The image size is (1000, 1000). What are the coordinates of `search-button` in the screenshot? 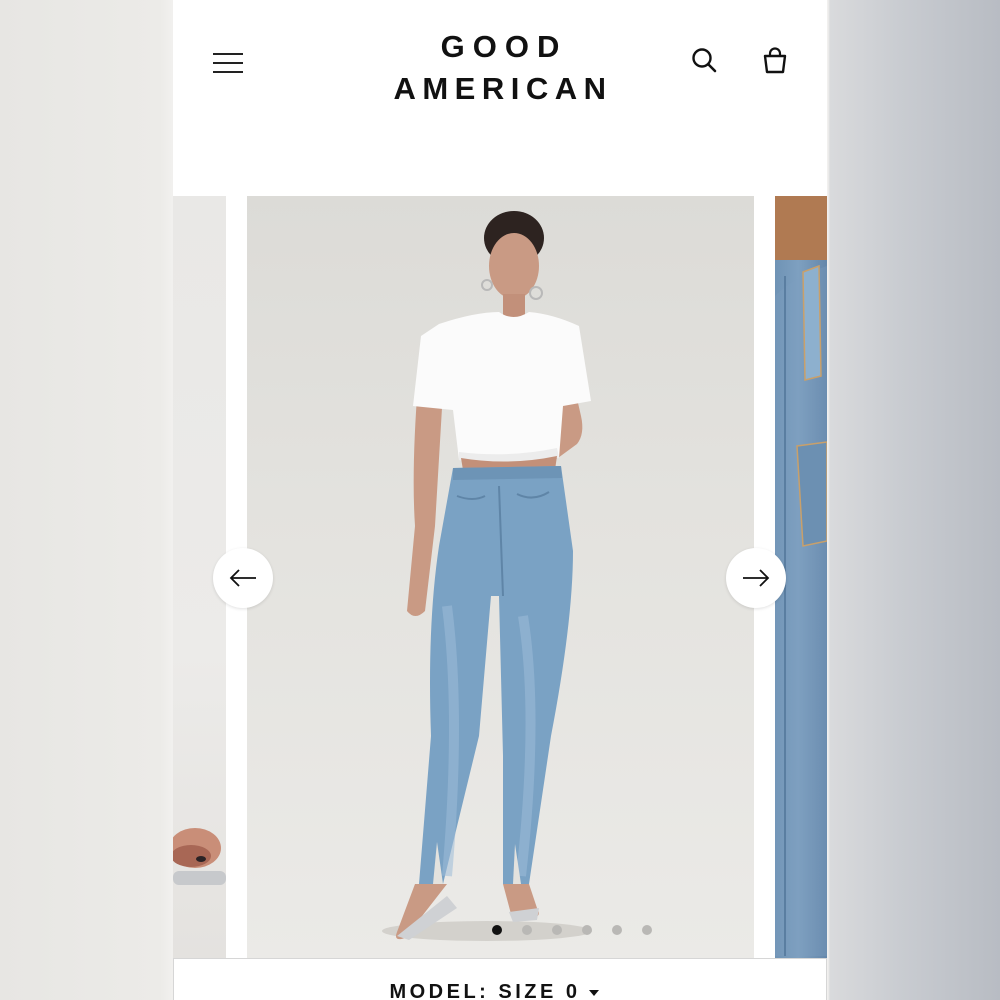 It's located at (705, 61).